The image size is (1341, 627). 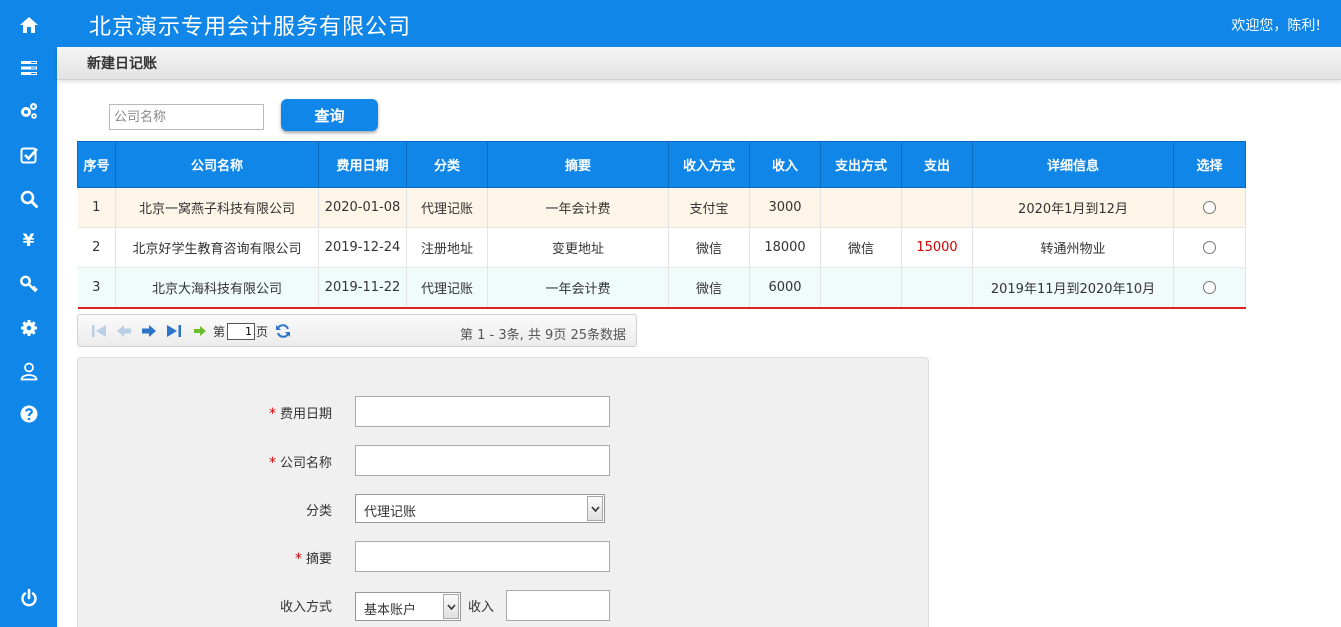 I want to click on cell-expense: 15000, so click(x=937, y=247).